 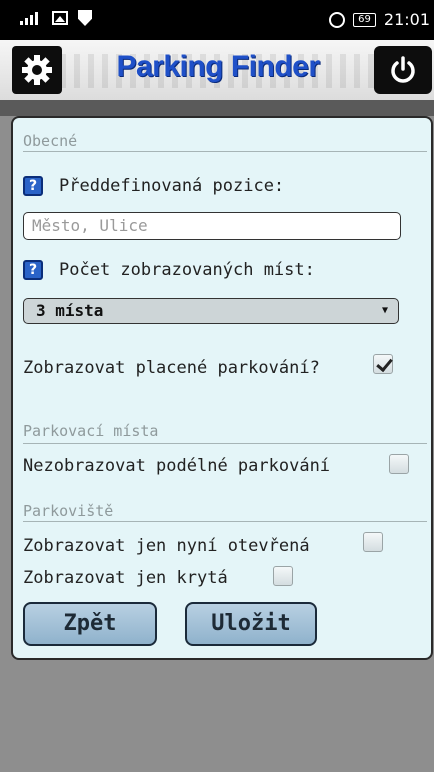 What do you see at coordinates (31, 18) in the screenshot?
I see `signal-icon` at bounding box center [31, 18].